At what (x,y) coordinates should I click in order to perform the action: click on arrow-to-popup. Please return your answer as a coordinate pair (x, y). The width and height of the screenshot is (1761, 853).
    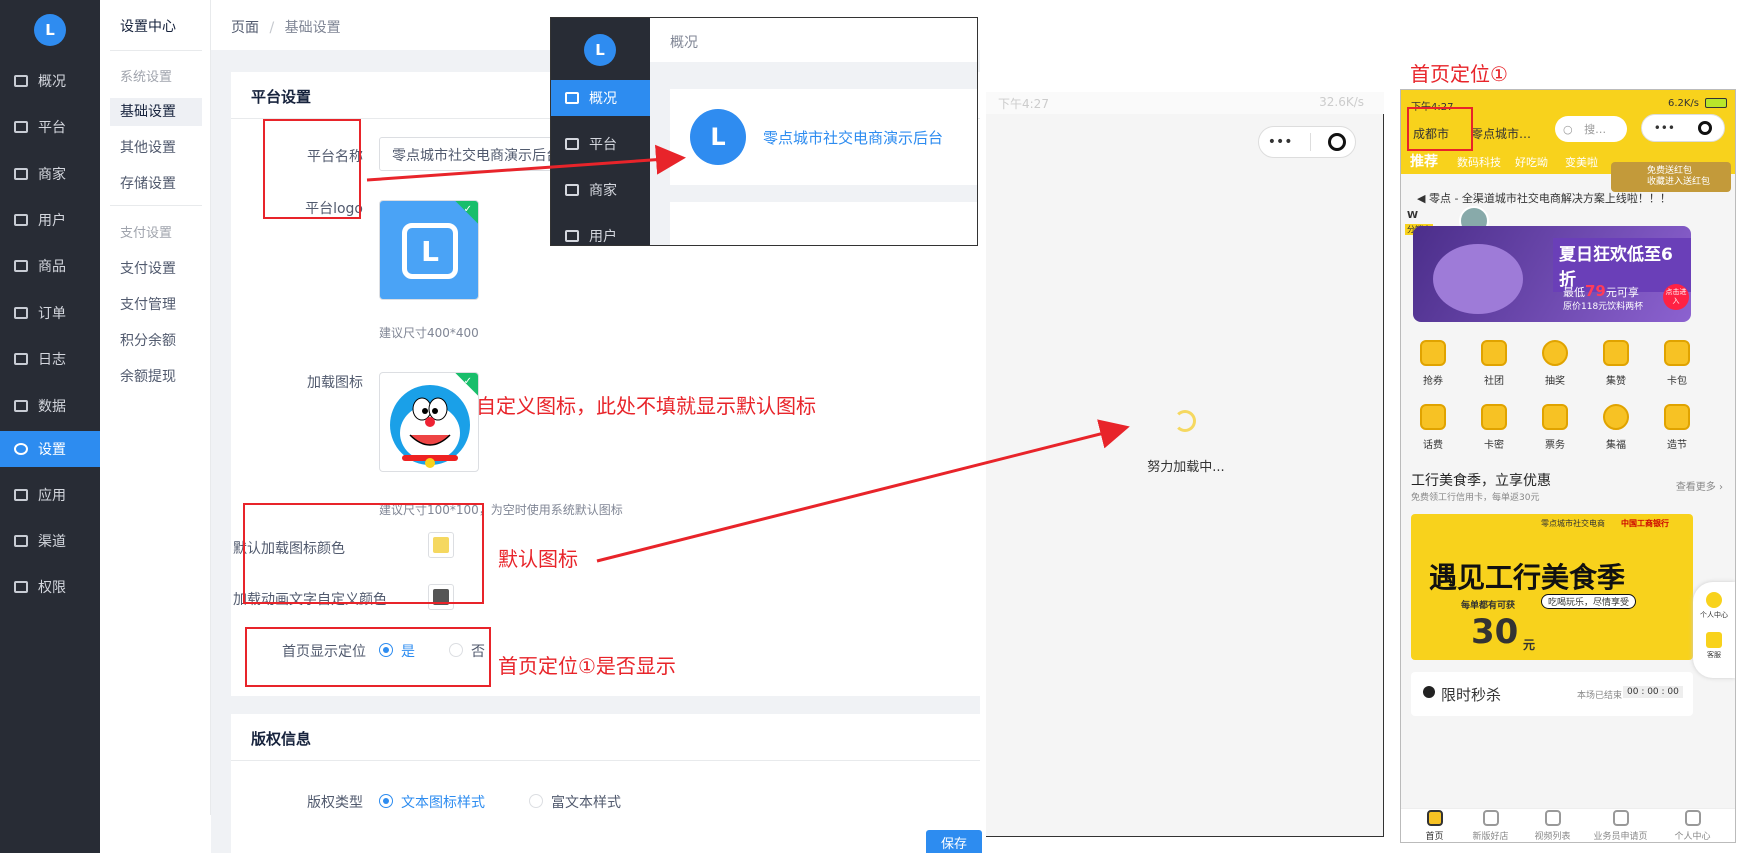
    Looking at the image, I should click on (526, 163).